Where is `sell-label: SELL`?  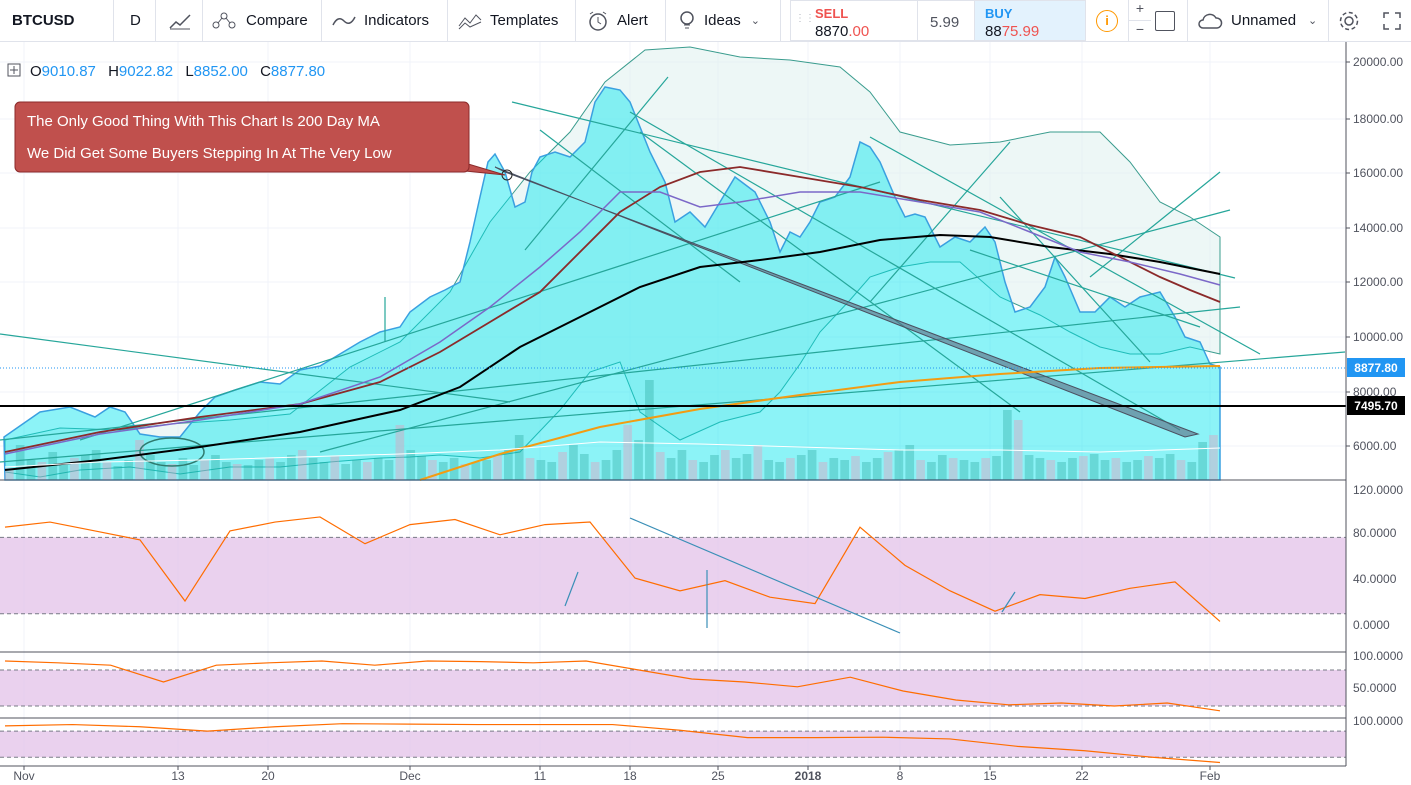
sell-label: SELL is located at coordinates (832, 13).